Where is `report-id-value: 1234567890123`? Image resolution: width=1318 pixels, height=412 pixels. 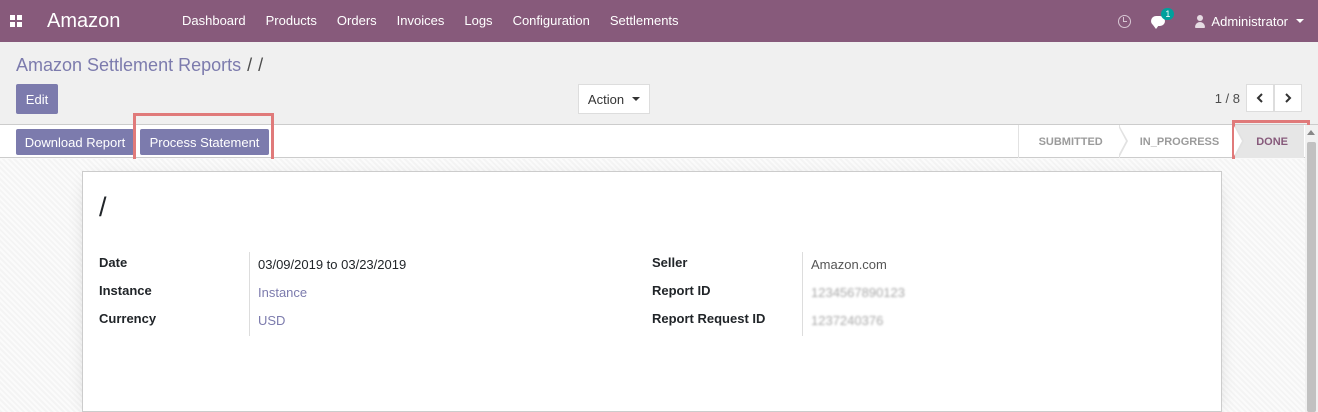
report-id-value: 1234567890123 is located at coordinates (858, 292).